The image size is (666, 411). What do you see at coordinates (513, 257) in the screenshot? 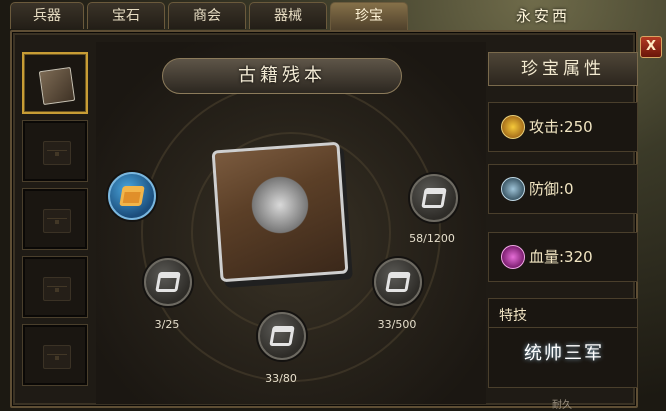
I see `hp-icon` at bounding box center [513, 257].